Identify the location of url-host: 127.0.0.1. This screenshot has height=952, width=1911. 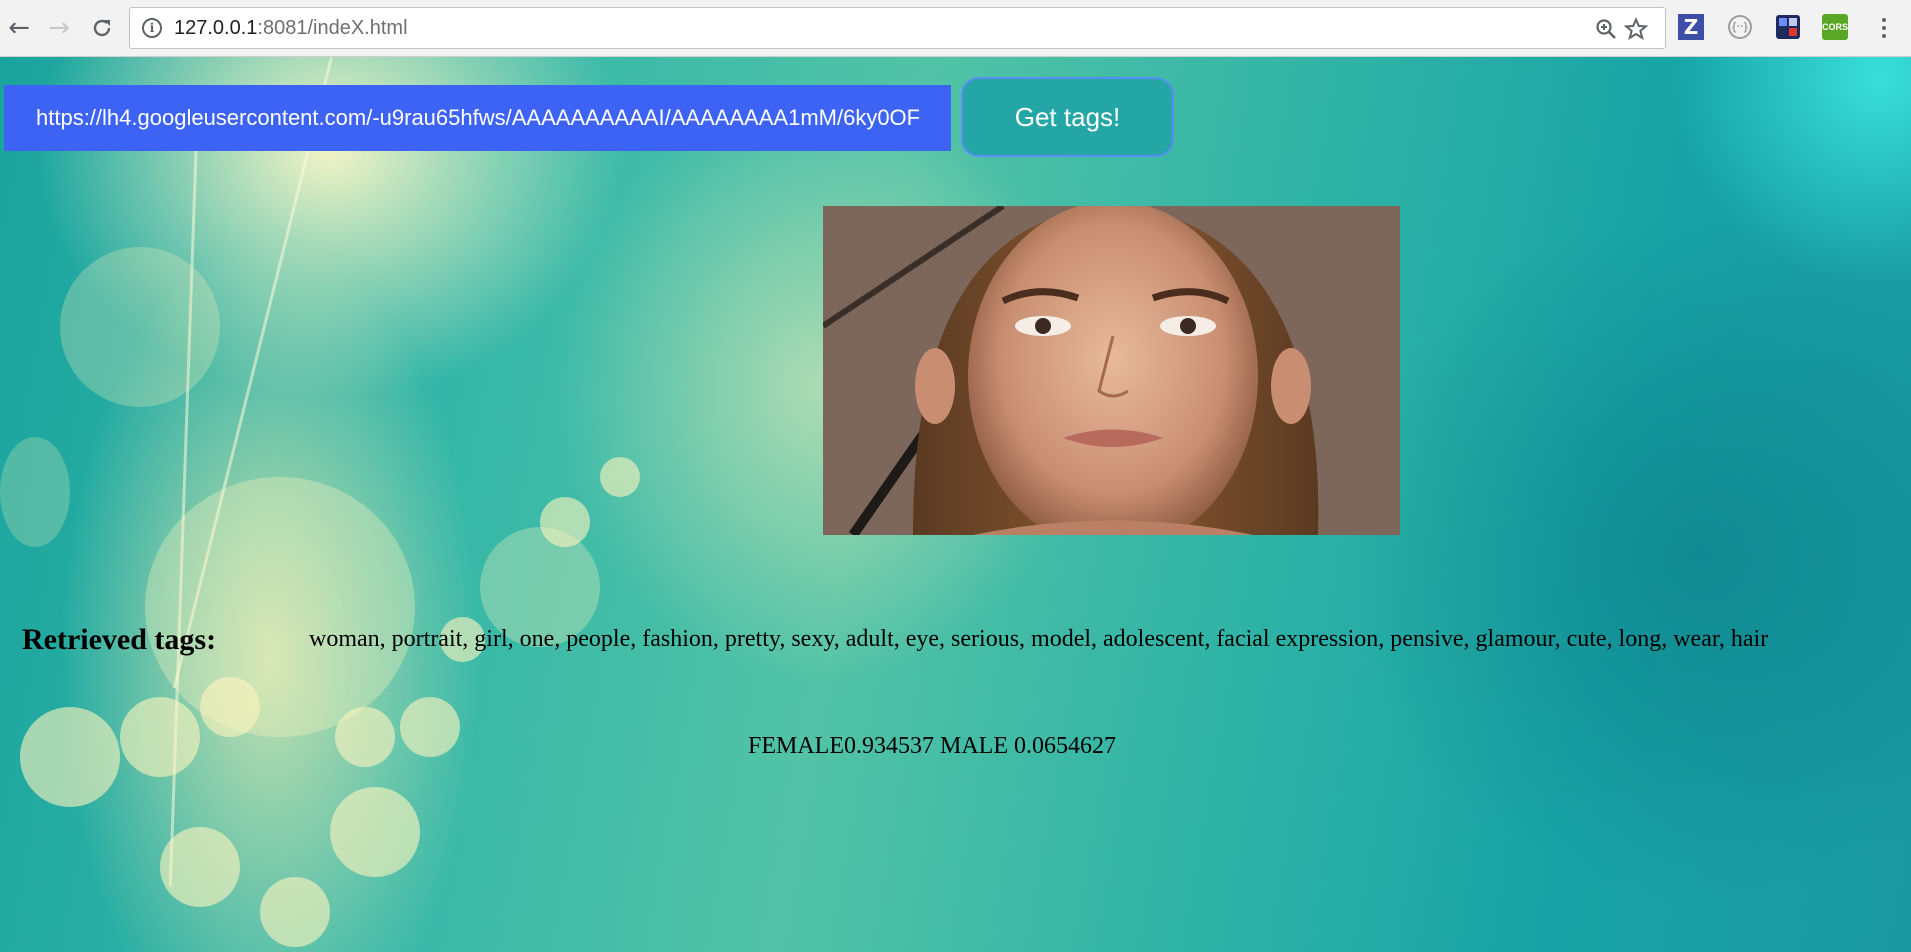
(216, 28).